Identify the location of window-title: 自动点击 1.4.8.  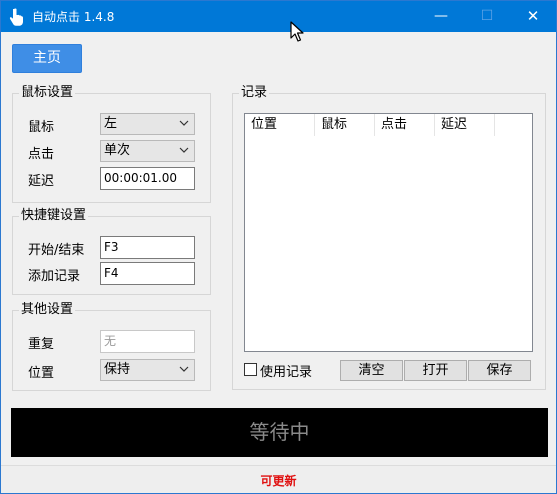
(73, 17).